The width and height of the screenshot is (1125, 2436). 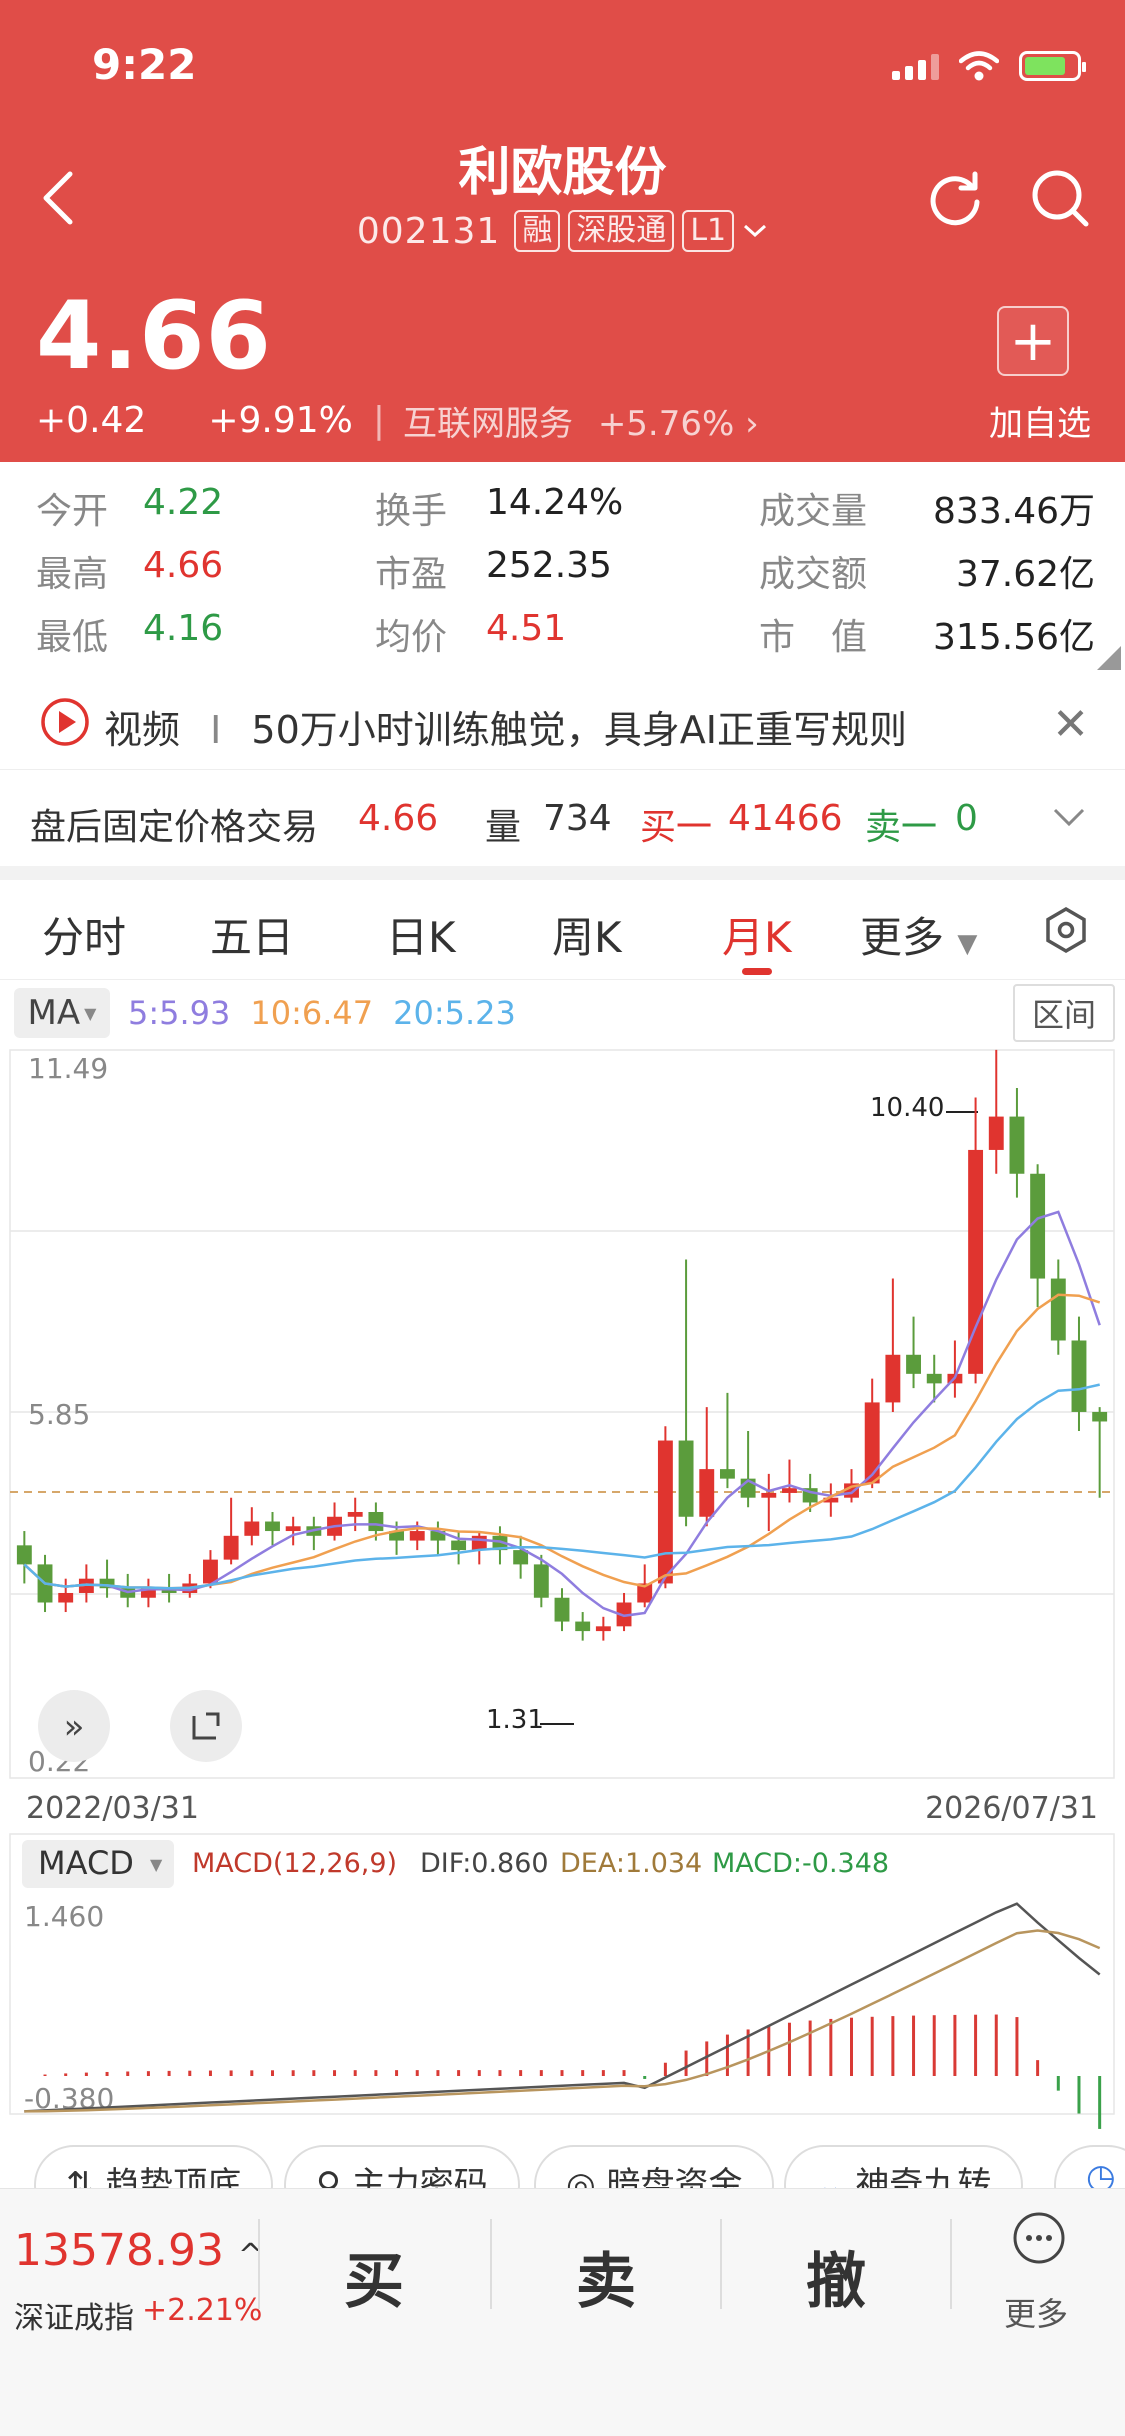 I want to click on close-icon: ✕, so click(x=1070, y=724).